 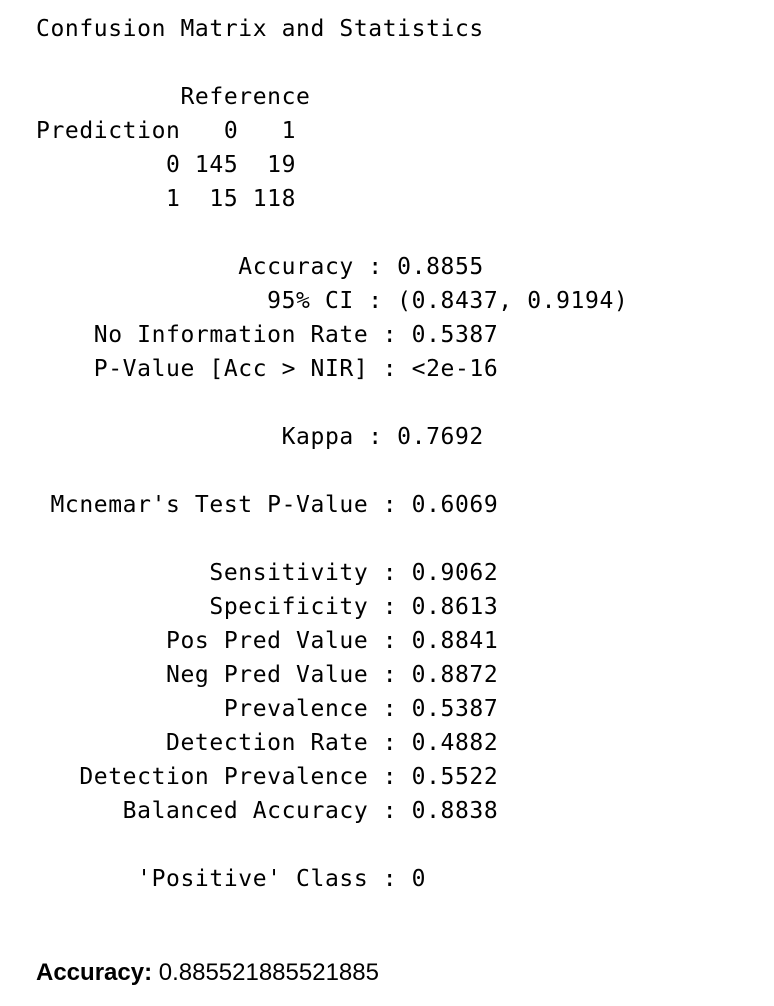 I want to click on stat-kappa: Kappa : 0.7692, so click(x=260, y=437).